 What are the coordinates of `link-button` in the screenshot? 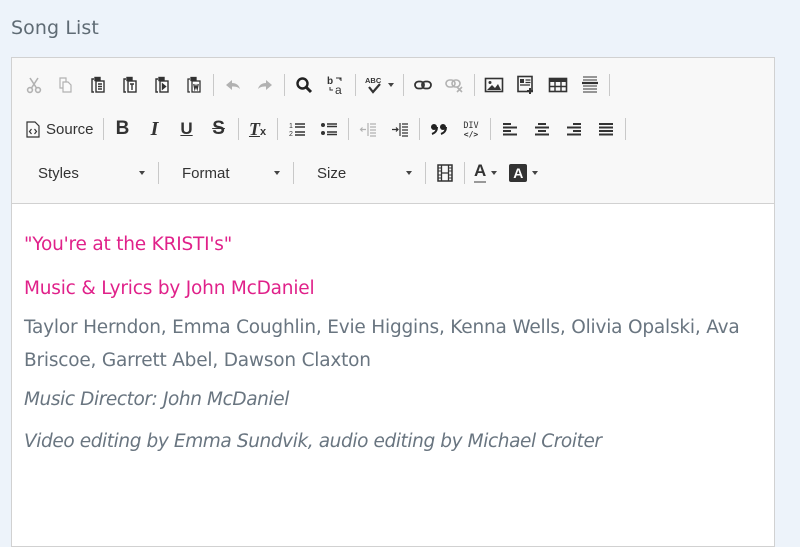 It's located at (423, 85).